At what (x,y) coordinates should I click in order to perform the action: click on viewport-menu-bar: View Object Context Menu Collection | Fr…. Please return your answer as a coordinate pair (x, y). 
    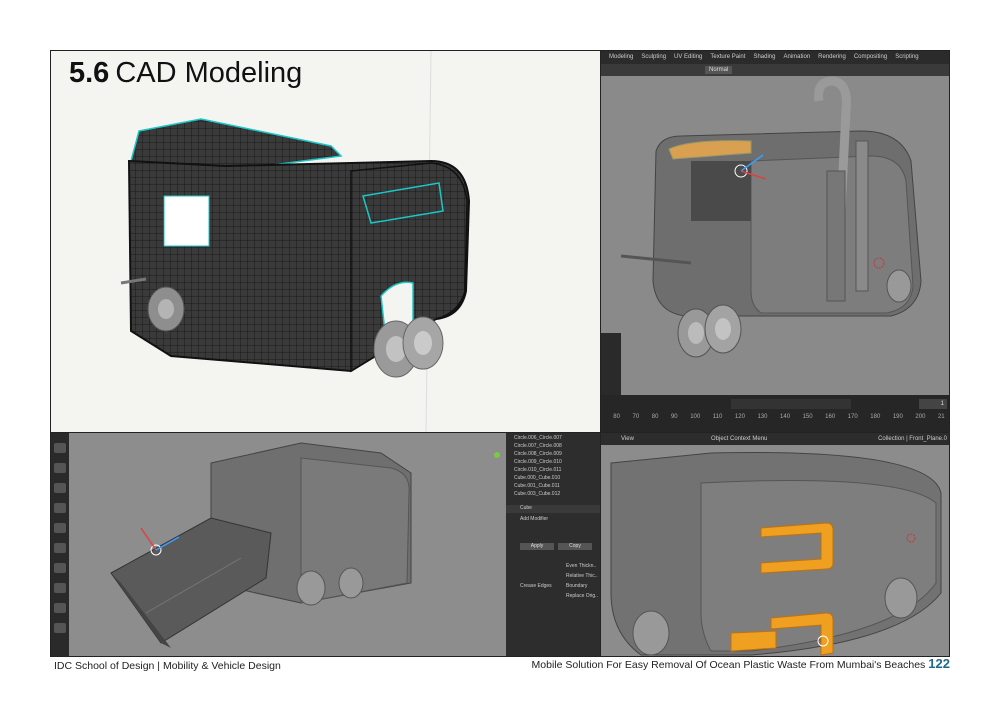
    Looking at the image, I should click on (775, 439).